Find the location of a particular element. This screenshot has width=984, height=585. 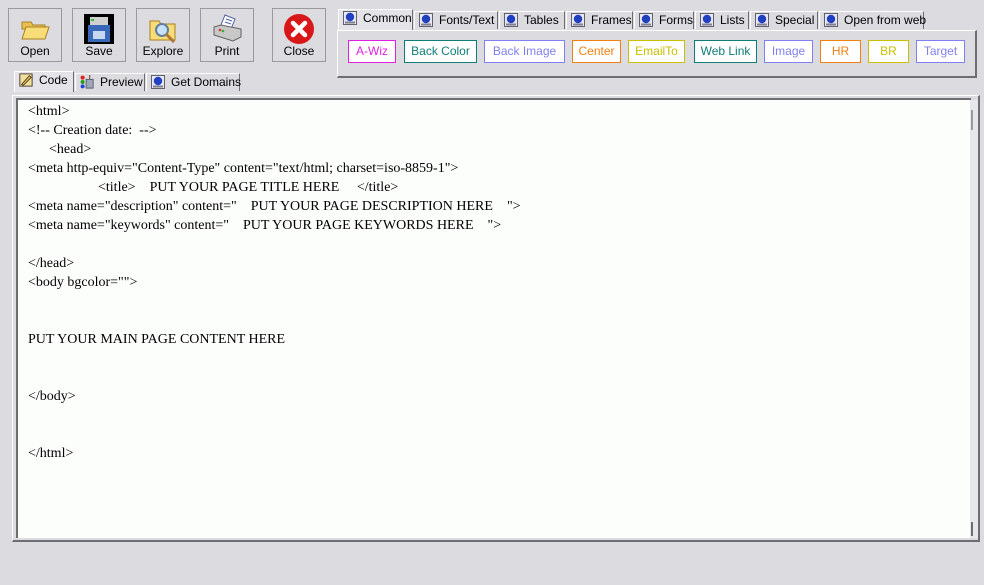

tab-tables-label: Tables is located at coordinates (541, 20).